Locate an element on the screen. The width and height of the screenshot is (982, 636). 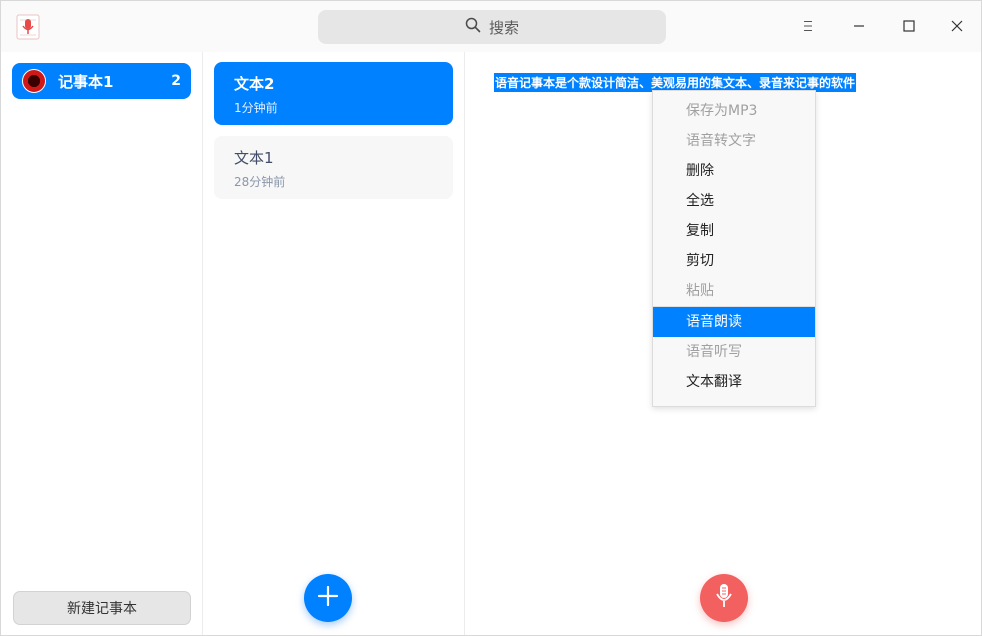
search-box: 搜索 is located at coordinates (492, 27).